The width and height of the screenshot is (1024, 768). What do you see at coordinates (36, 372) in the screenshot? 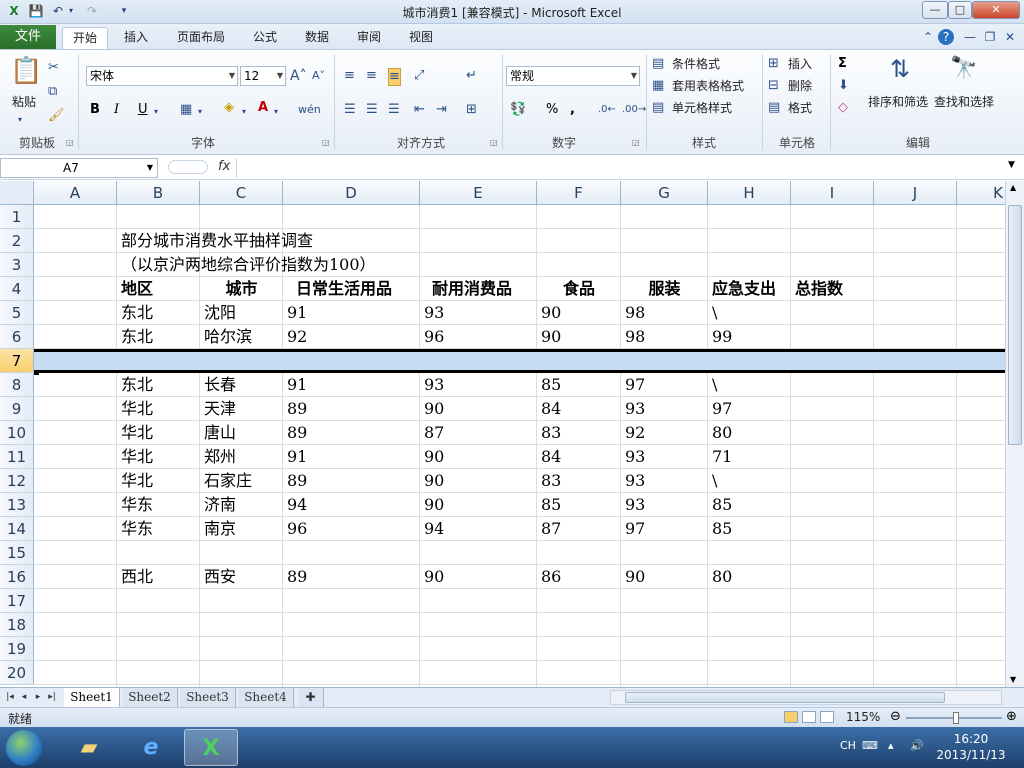
I see `fill-handle` at bounding box center [36, 372].